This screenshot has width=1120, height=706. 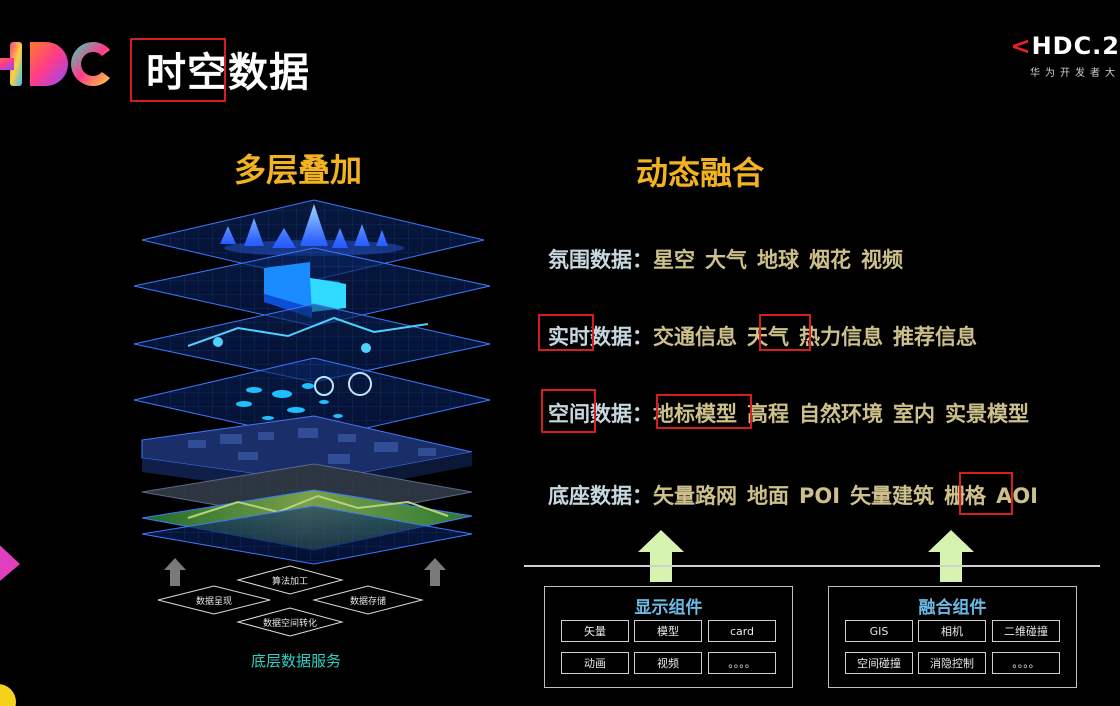 I want to click on pink-shape-icon, so click(x=10, y=563).